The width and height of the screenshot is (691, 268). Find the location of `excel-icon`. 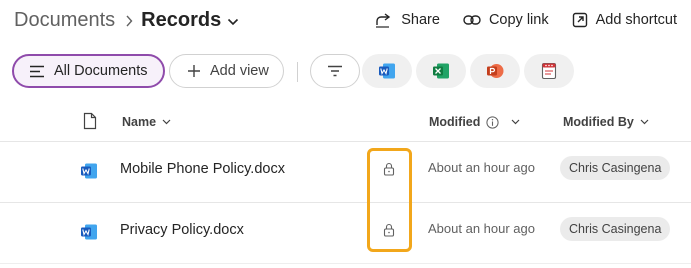

excel-icon is located at coordinates (441, 71).